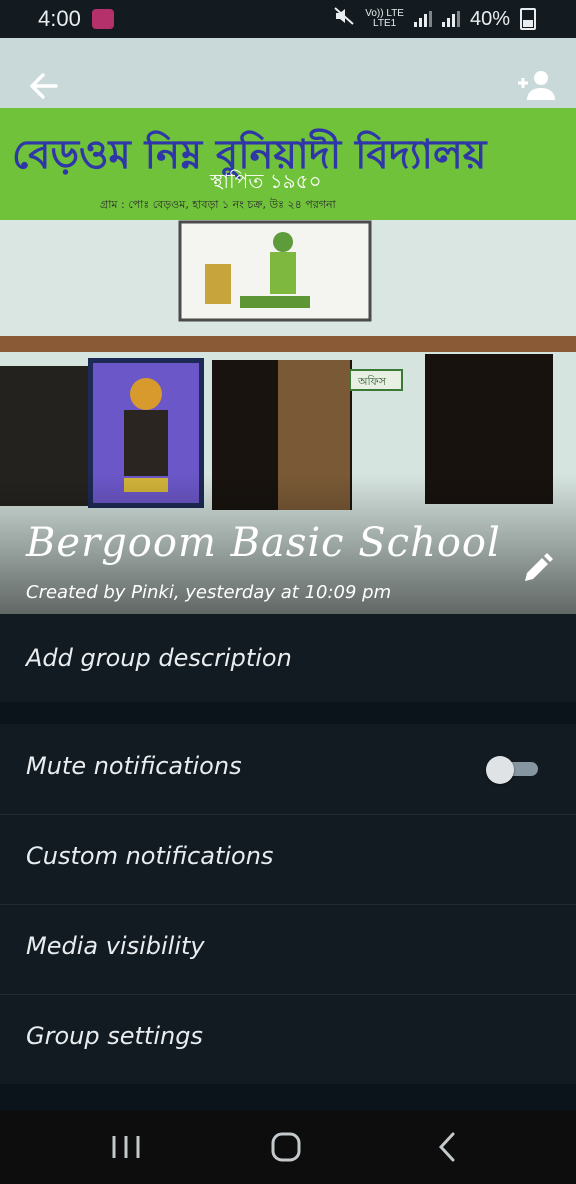  Describe the element at coordinates (288, 1097) in the screenshot. I see `section-divider-bottom` at that location.